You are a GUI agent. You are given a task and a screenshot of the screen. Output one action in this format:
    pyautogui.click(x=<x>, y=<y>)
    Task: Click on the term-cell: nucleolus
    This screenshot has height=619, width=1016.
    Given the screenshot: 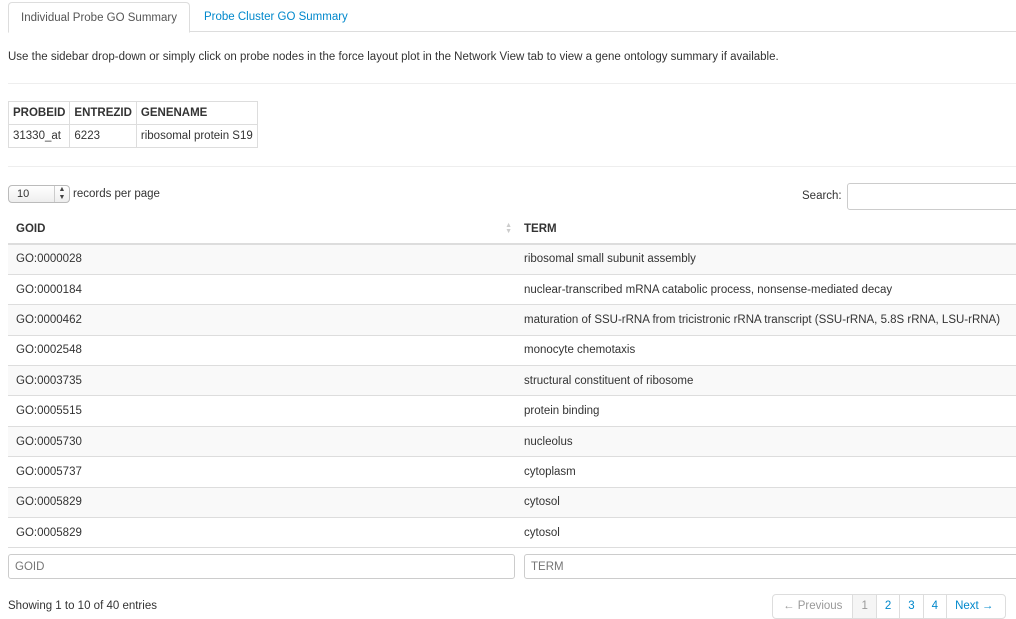 What is the action you would take?
    pyautogui.click(x=766, y=441)
    